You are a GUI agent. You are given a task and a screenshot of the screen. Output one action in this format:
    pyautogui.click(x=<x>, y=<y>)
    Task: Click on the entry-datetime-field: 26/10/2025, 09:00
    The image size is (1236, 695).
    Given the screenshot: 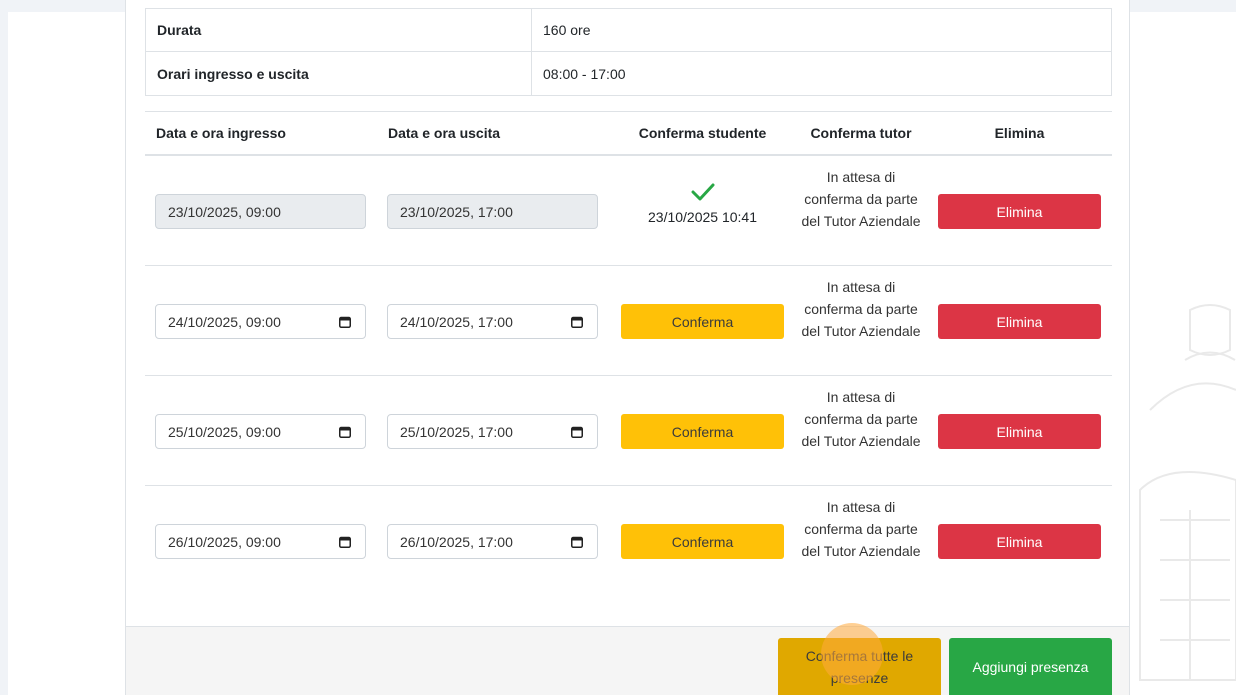 What is the action you would take?
    pyautogui.click(x=260, y=541)
    